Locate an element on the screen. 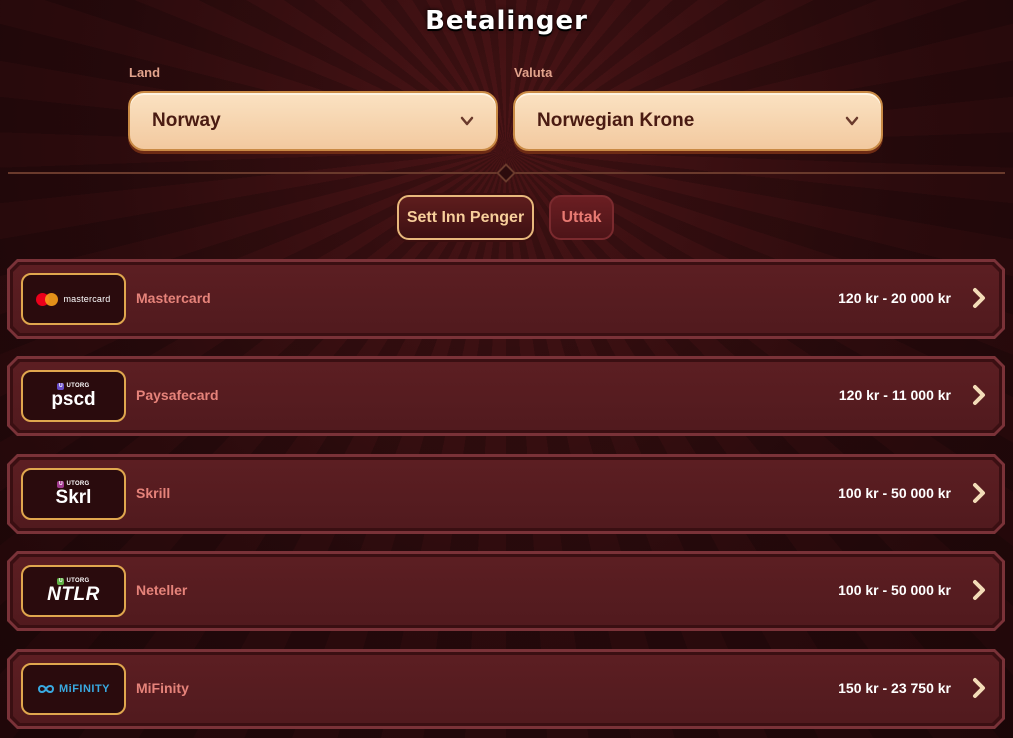 Image resolution: width=1013 pixels, height=738 pixels. mastercard-logo: mastercard is located at coordinates (73, 299).